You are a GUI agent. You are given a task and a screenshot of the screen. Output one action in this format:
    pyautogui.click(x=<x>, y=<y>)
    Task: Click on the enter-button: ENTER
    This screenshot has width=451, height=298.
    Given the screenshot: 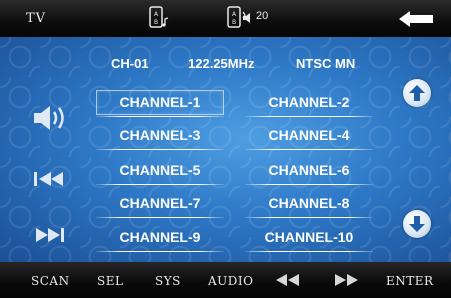 What is the action you would take?
    pyautogui.click(x=410, y=281)
    